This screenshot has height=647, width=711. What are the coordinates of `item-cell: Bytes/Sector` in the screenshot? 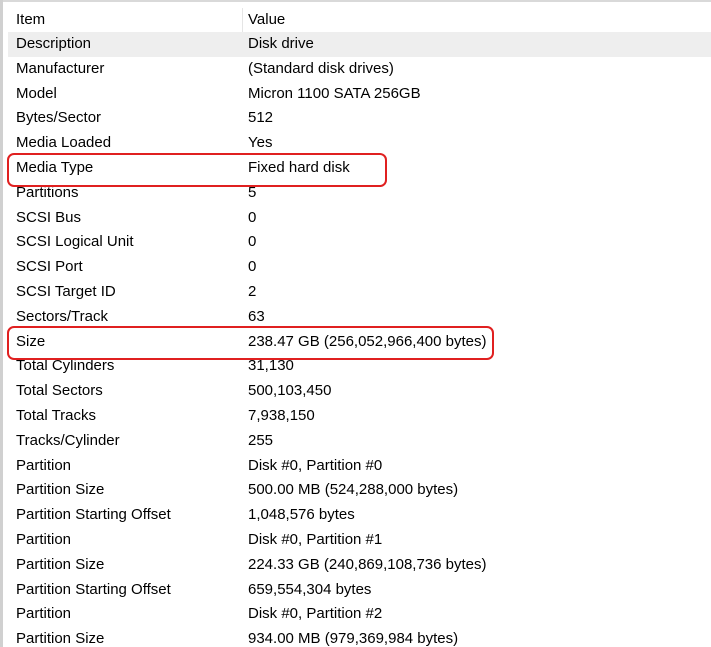 It's located at (59, 118).